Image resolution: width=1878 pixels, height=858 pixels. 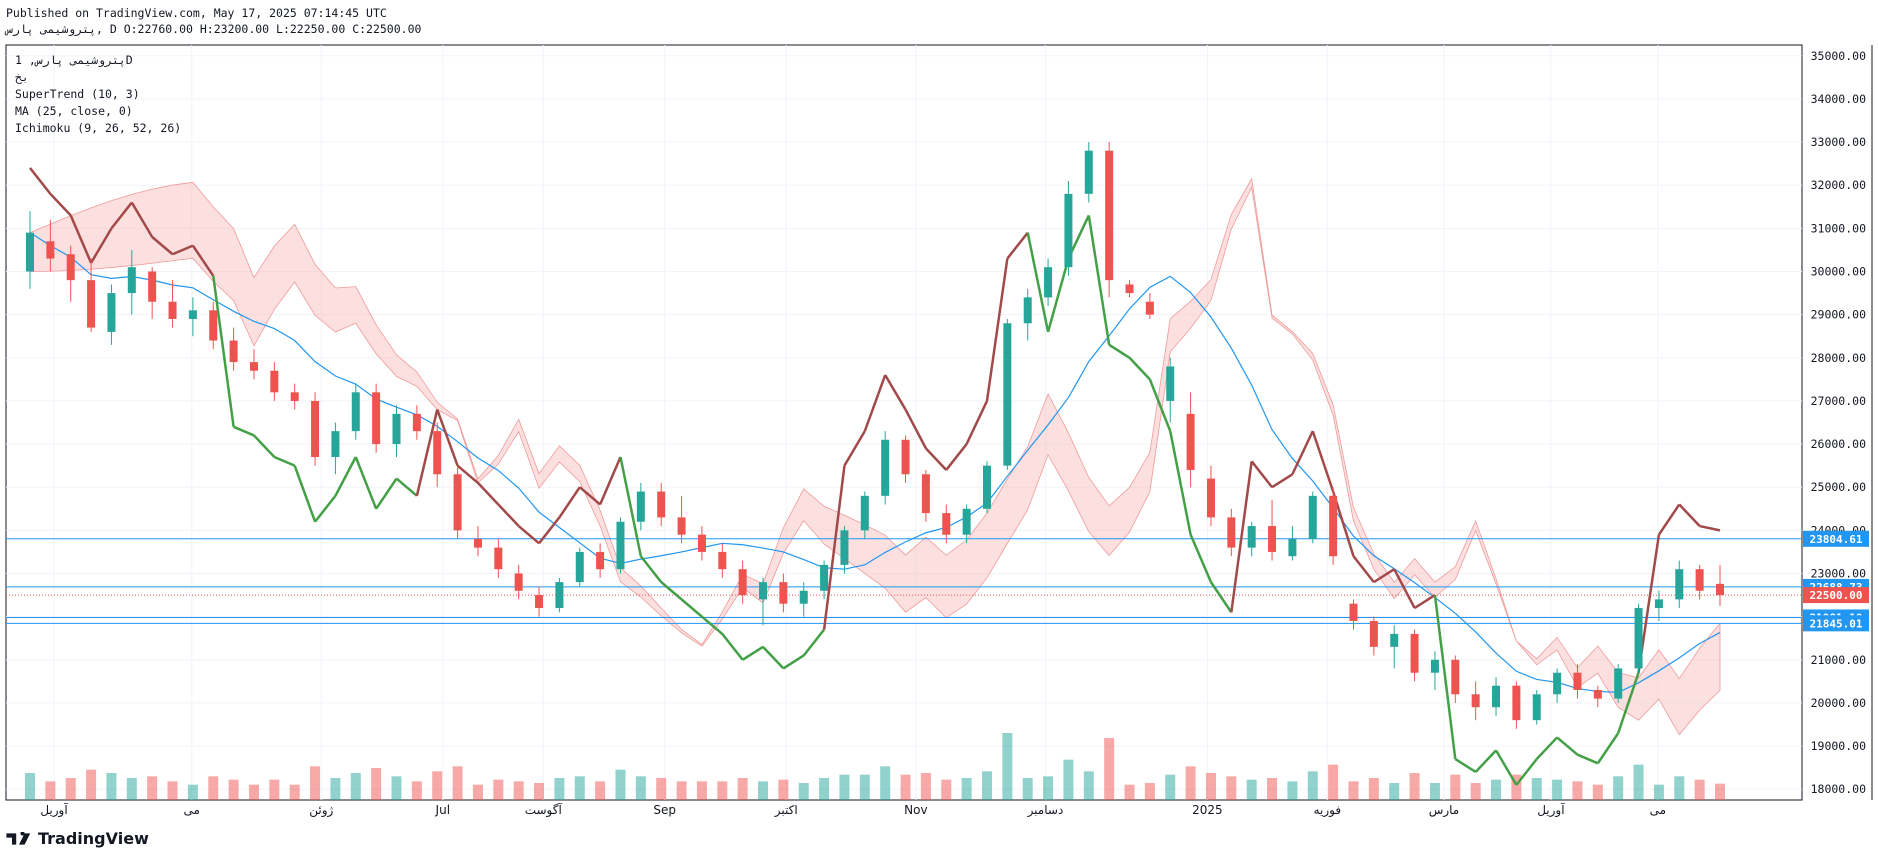 I want to click on y-tick-label: 20000.00, so click(x=1838, y=703).